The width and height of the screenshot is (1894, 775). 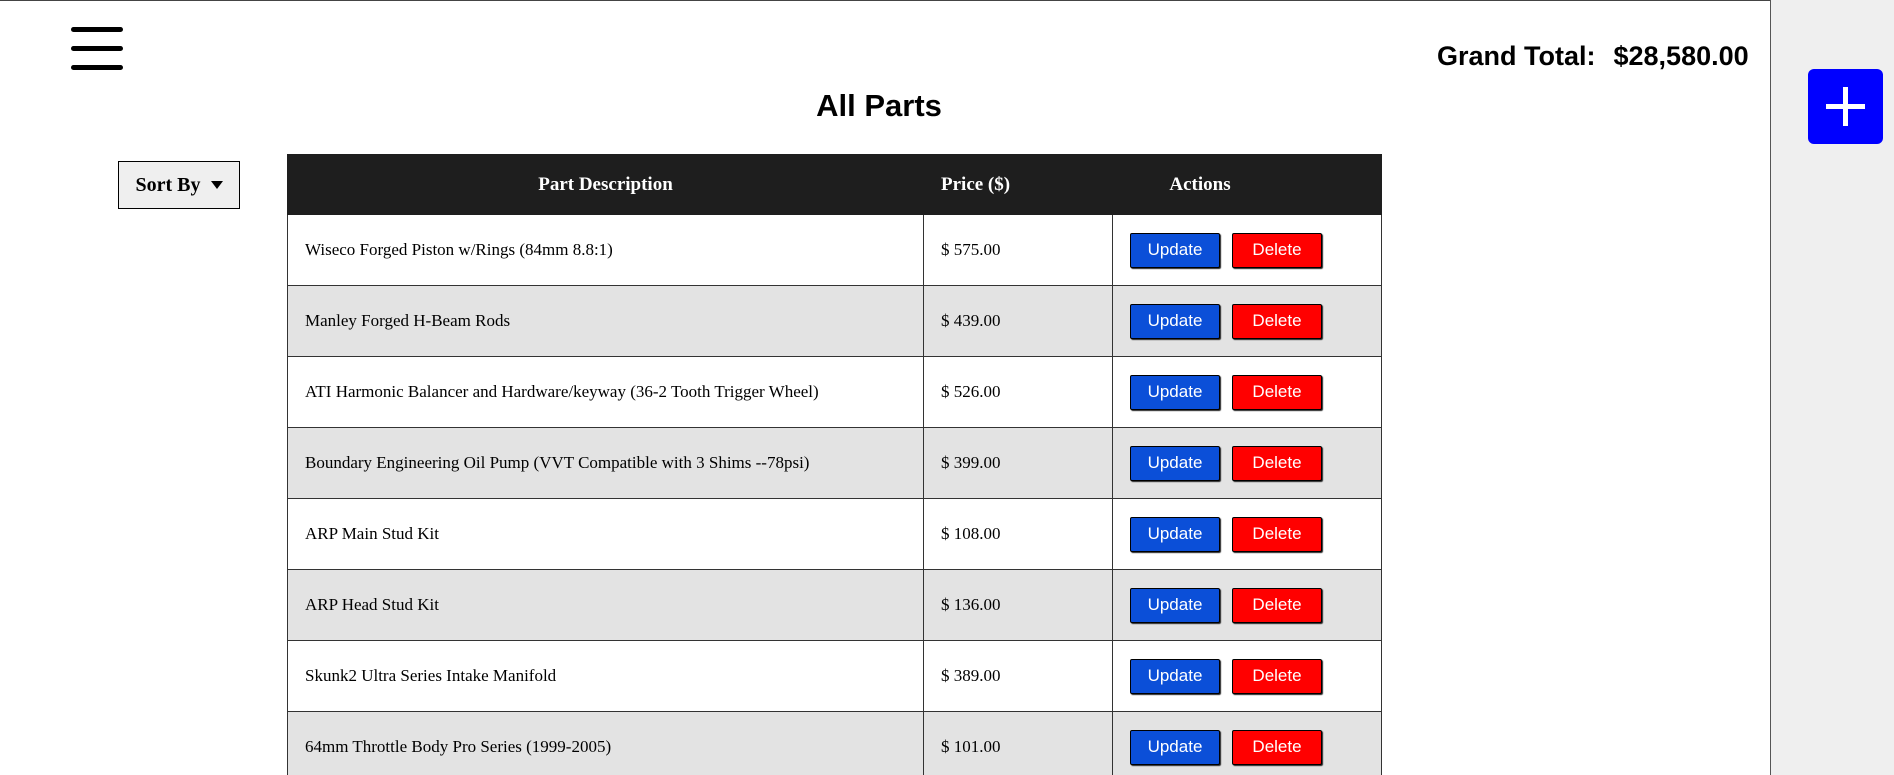 What do you see at coordinates (97, 29) in the screenshot?
I see `menu-bar-top` at bounding box center [97, 29].